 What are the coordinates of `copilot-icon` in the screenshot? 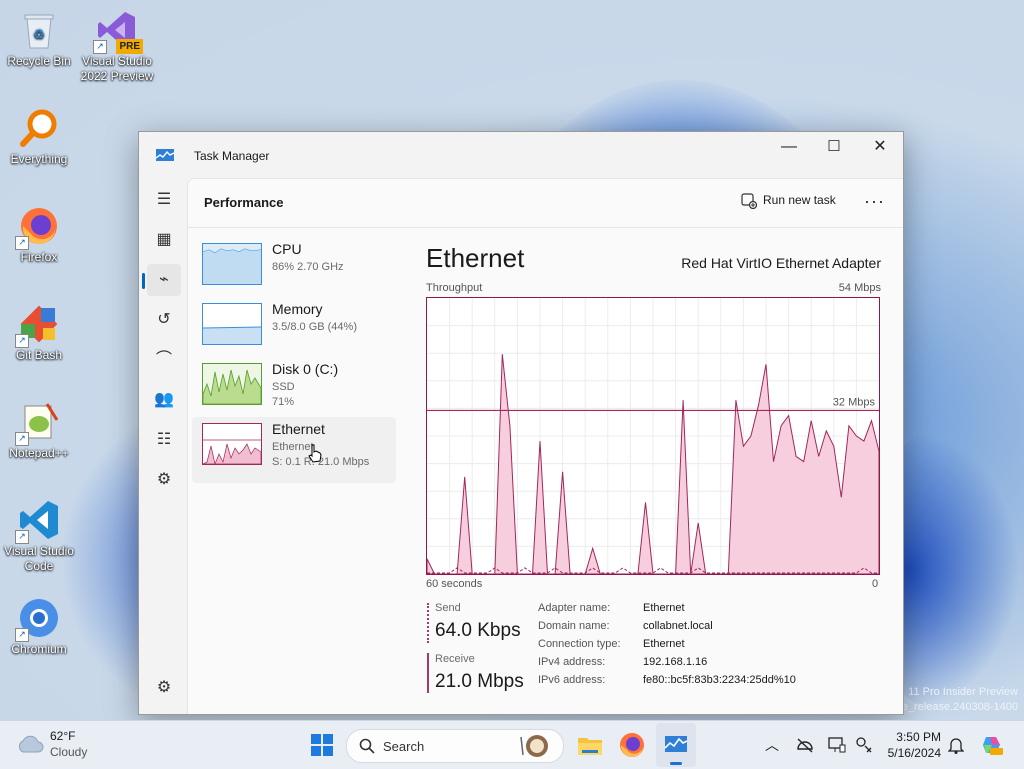 It's located at (992, 745).